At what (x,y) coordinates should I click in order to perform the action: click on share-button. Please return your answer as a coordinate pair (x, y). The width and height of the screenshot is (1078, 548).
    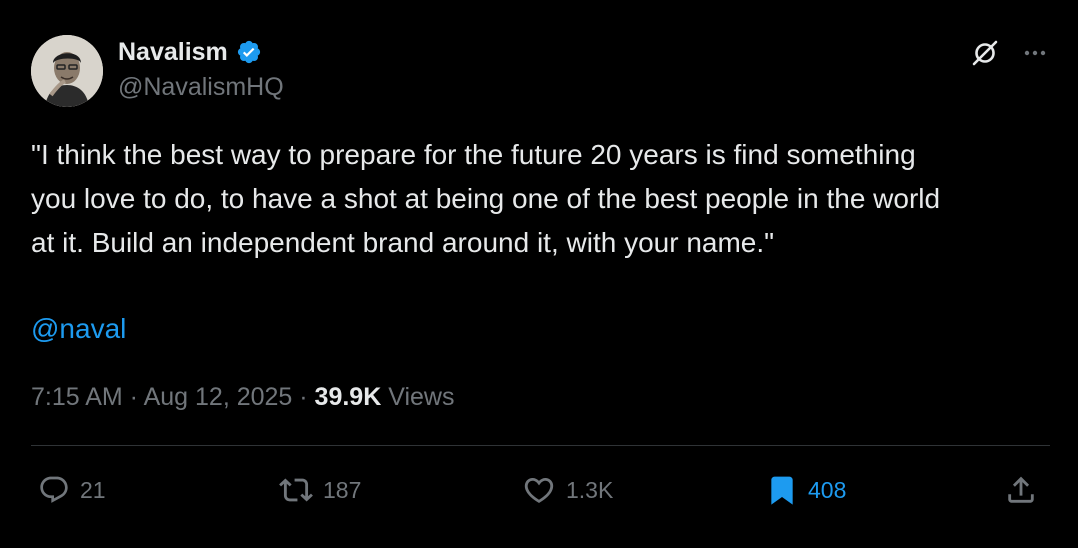
    Looking at the image, I should click on (1021, 490).